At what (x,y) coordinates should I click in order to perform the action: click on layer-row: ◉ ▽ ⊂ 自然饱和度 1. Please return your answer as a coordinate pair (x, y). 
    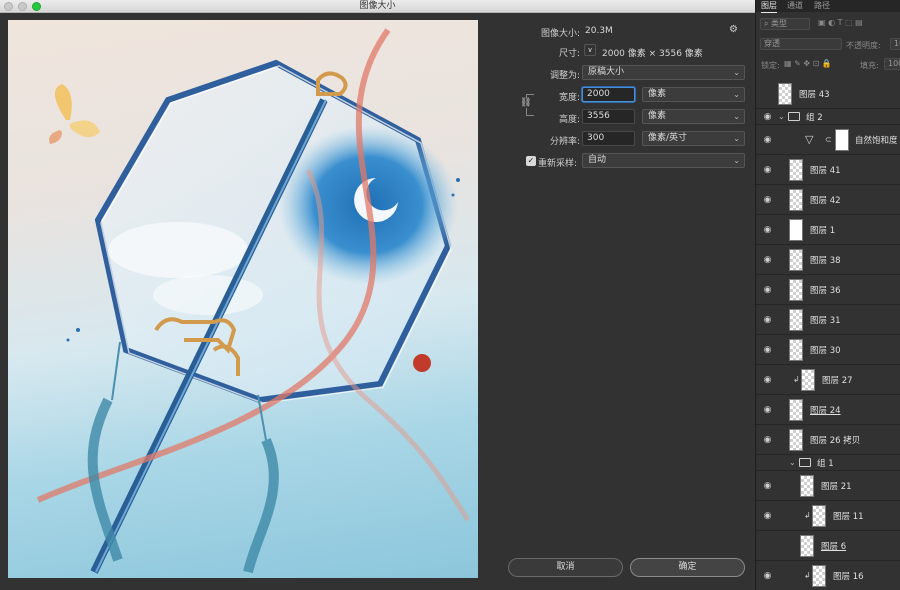
    Looking at the image, I should click on (828, 140).